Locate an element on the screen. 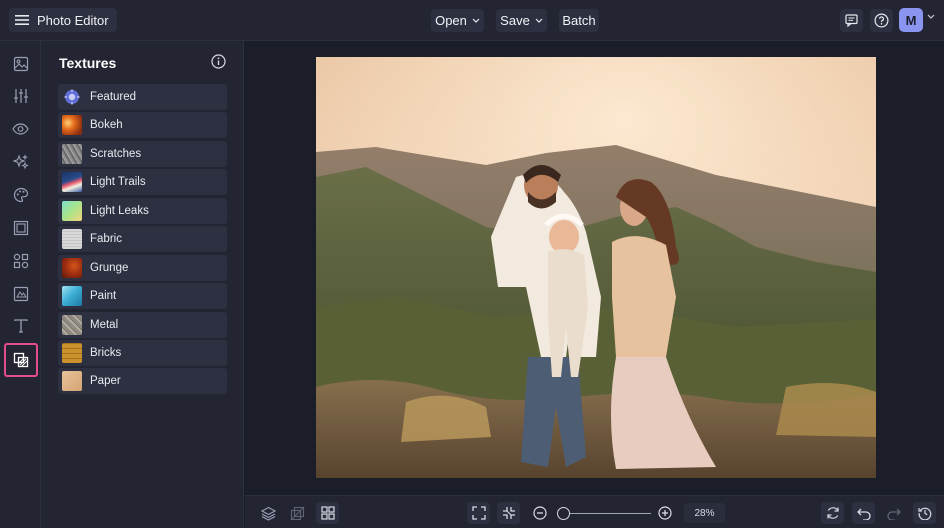 Image resolution: width=944 pixels, height=528 pixels. texture-label: Light Trails is located at coordinates (118, 182).